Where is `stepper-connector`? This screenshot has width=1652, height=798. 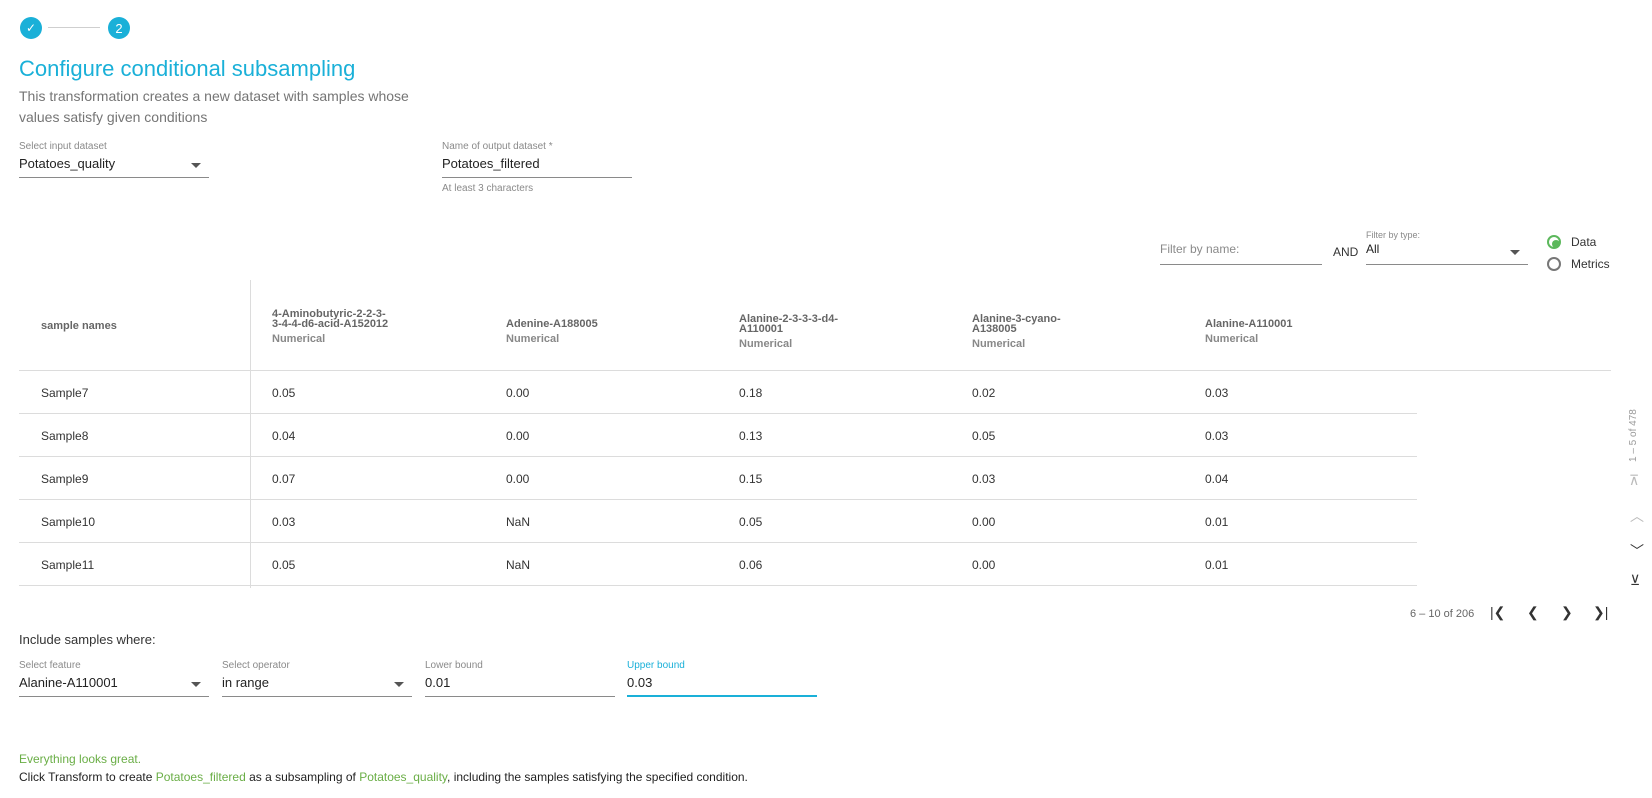 stepper-connector is located at coordinates (74, 27).